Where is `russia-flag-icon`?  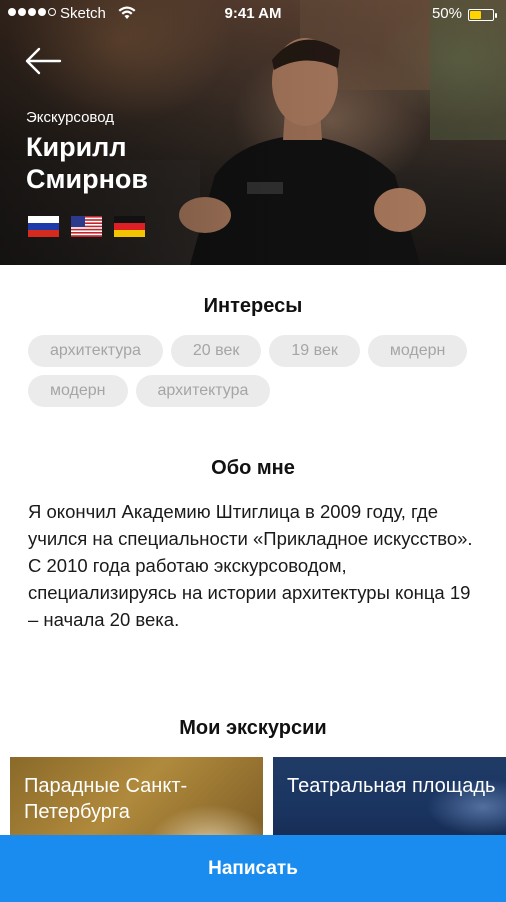
russia-flag-icon is located at coordinates (43, 226).